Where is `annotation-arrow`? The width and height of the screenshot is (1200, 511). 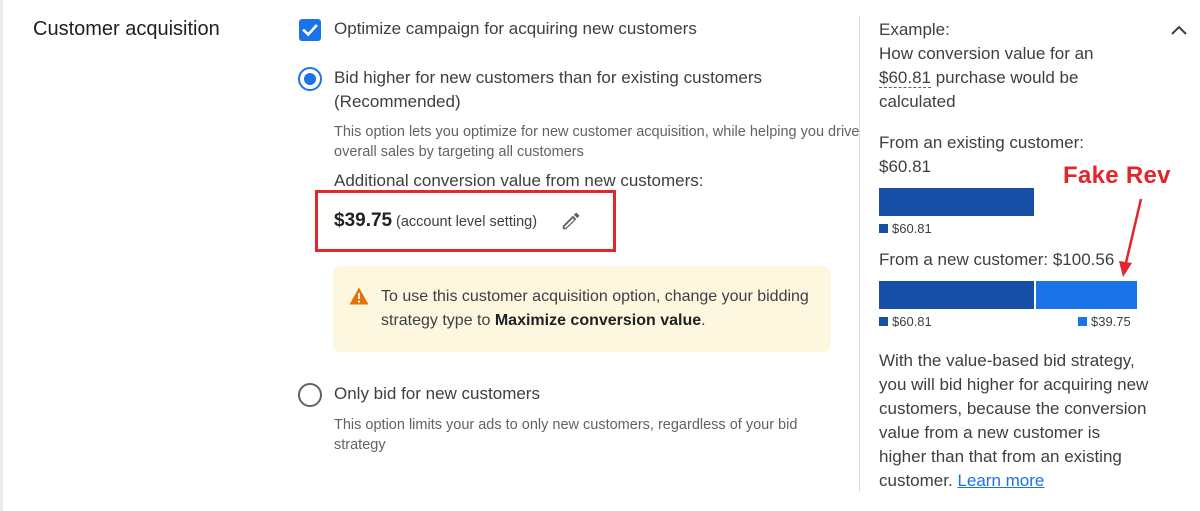
annotation-arrow is located at coordinates (1131, 237).